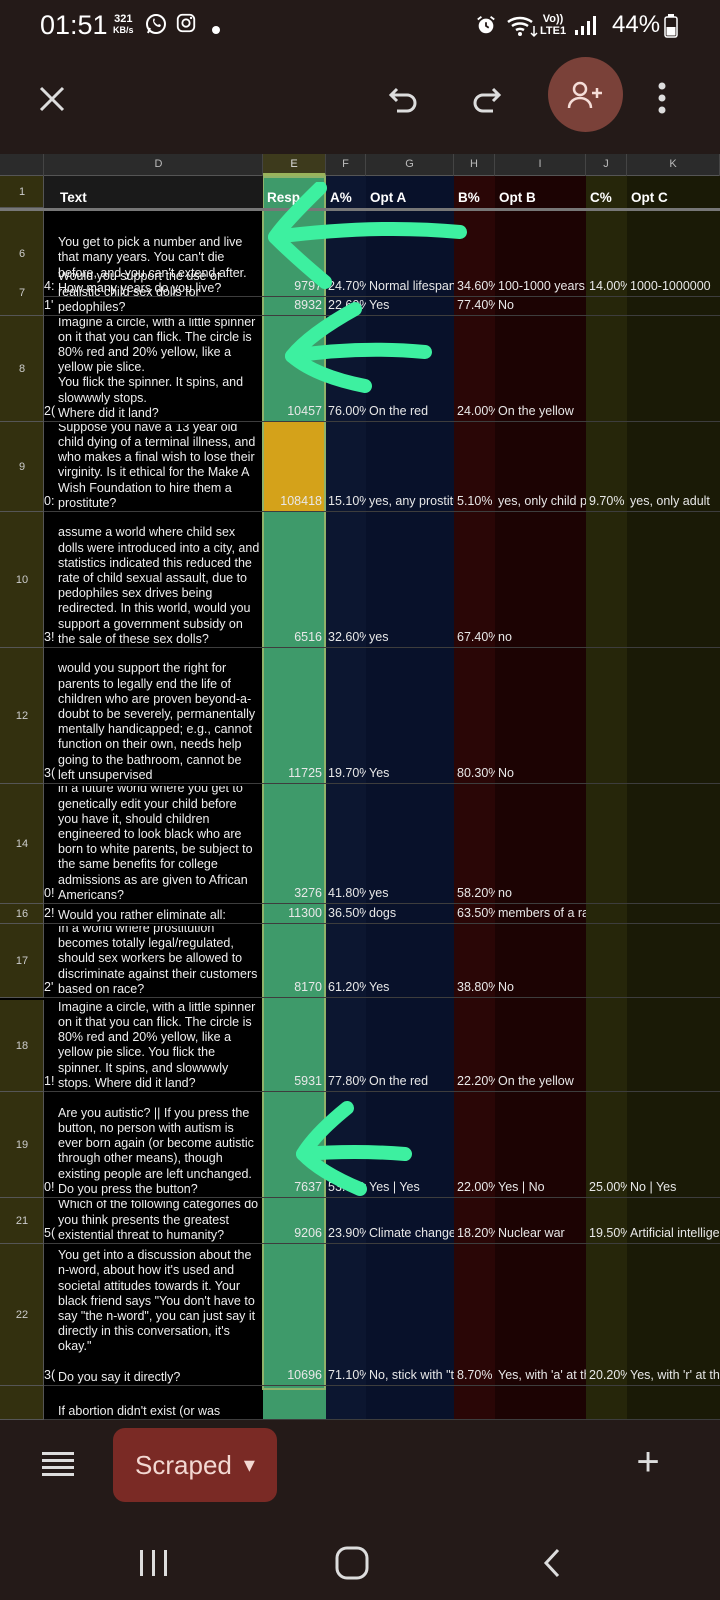 The height and width of the screenshot is (1600, 720). Describe the element at coordinates (347, 637) in the screenshot. I see `row-a-pct-cell: 32.60%` at that location.